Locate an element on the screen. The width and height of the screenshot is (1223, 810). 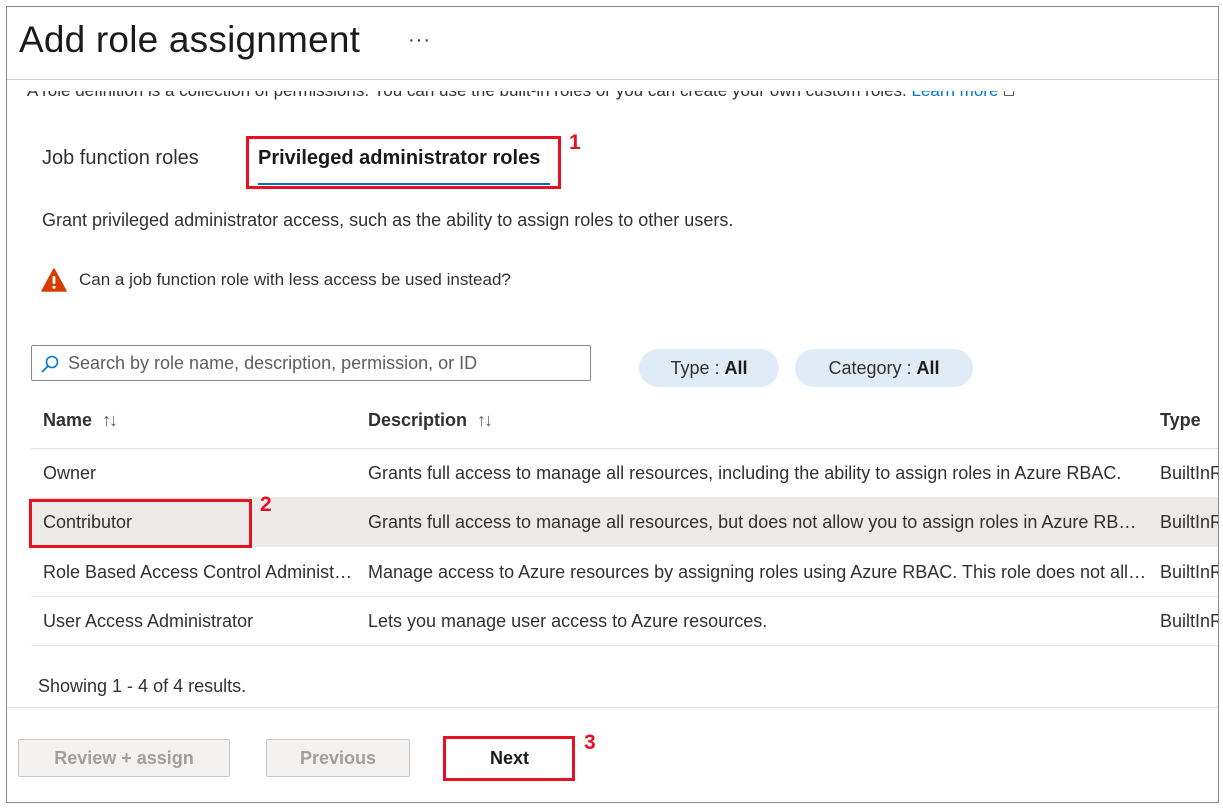
column-header-type: Type is located at coordinates (1180, 420).